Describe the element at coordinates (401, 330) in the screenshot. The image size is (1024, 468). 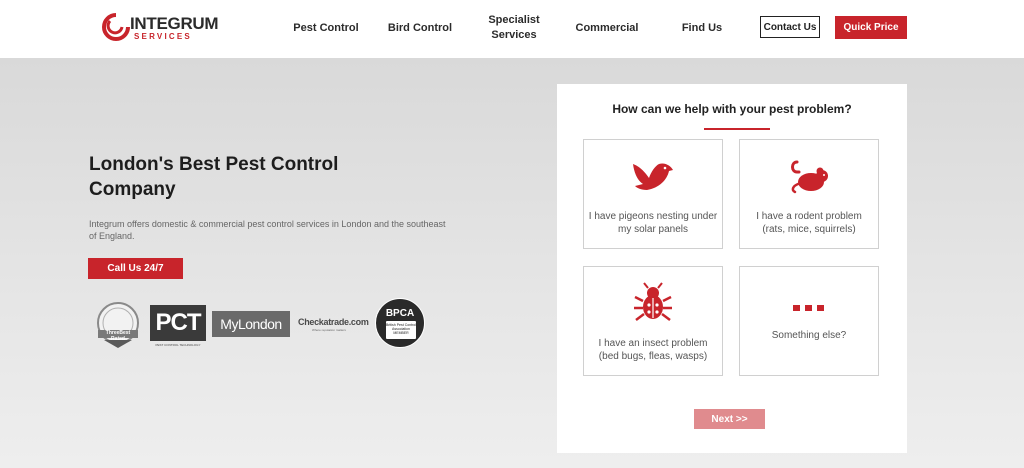
I see `bpca-subtitle: British Pest Control Association MEMBER` at that location.